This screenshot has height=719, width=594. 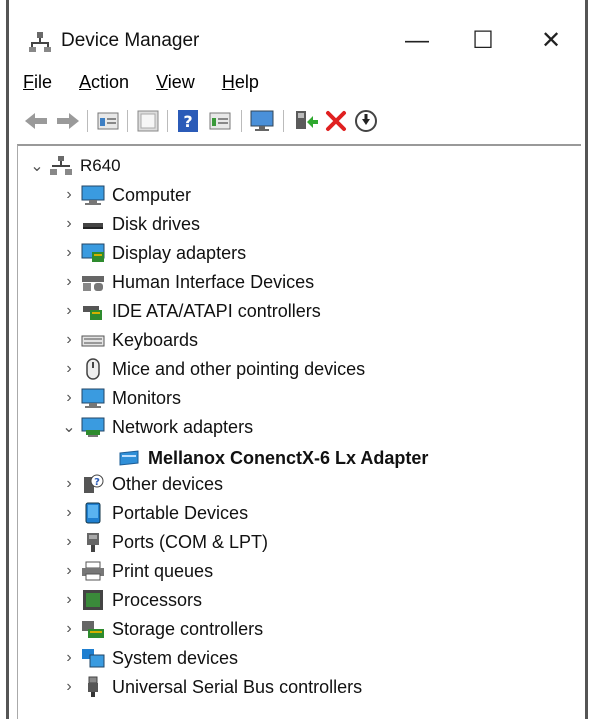 What do you see at coordinates (93, 600) in the screenshot?
I see `processor-icon` at bounding box center [93, 600].